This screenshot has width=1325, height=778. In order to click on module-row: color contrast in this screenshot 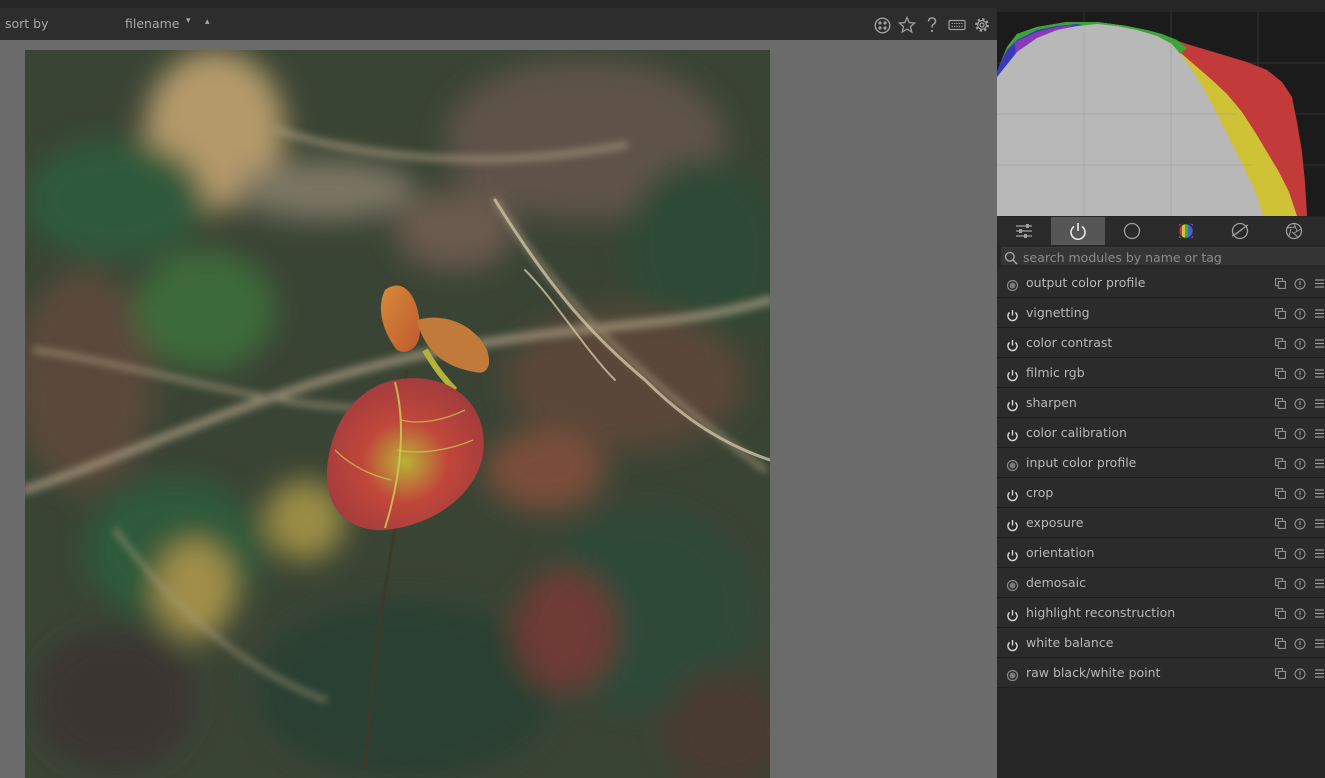, I will do `click(1161, 343)`.